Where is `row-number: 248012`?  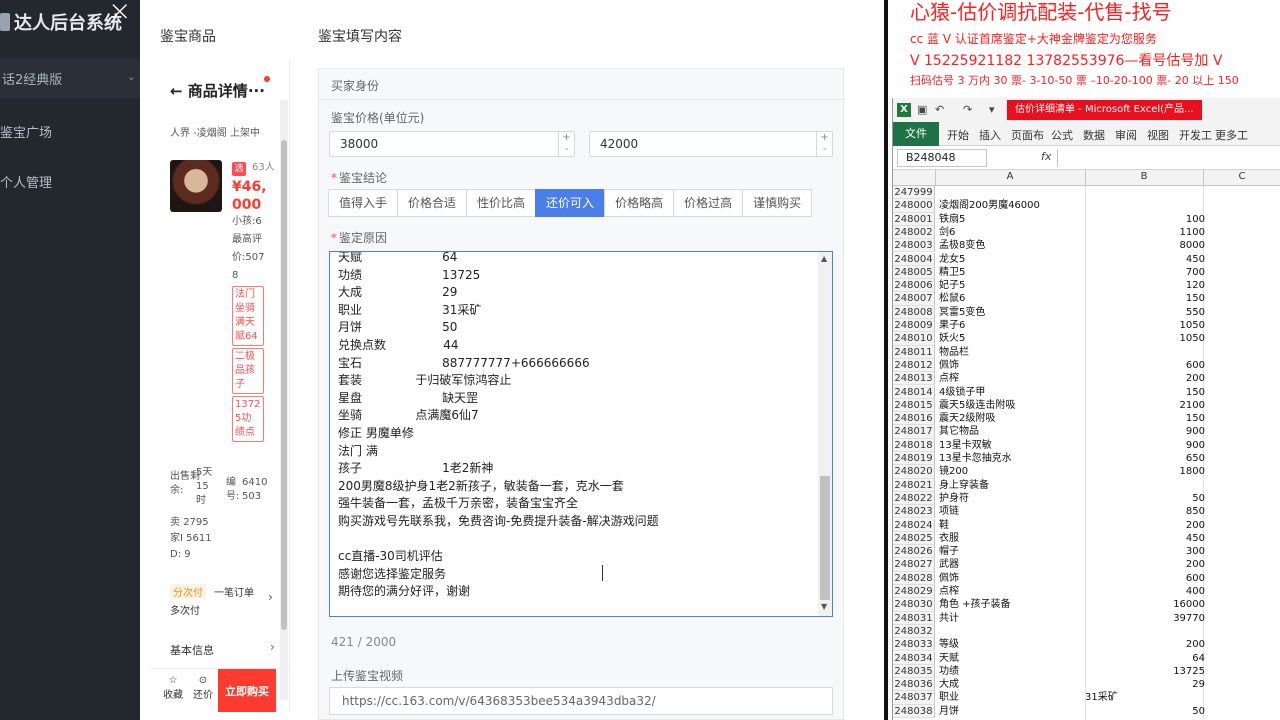
row-number: 248012 is located at coordinates (914, 365).